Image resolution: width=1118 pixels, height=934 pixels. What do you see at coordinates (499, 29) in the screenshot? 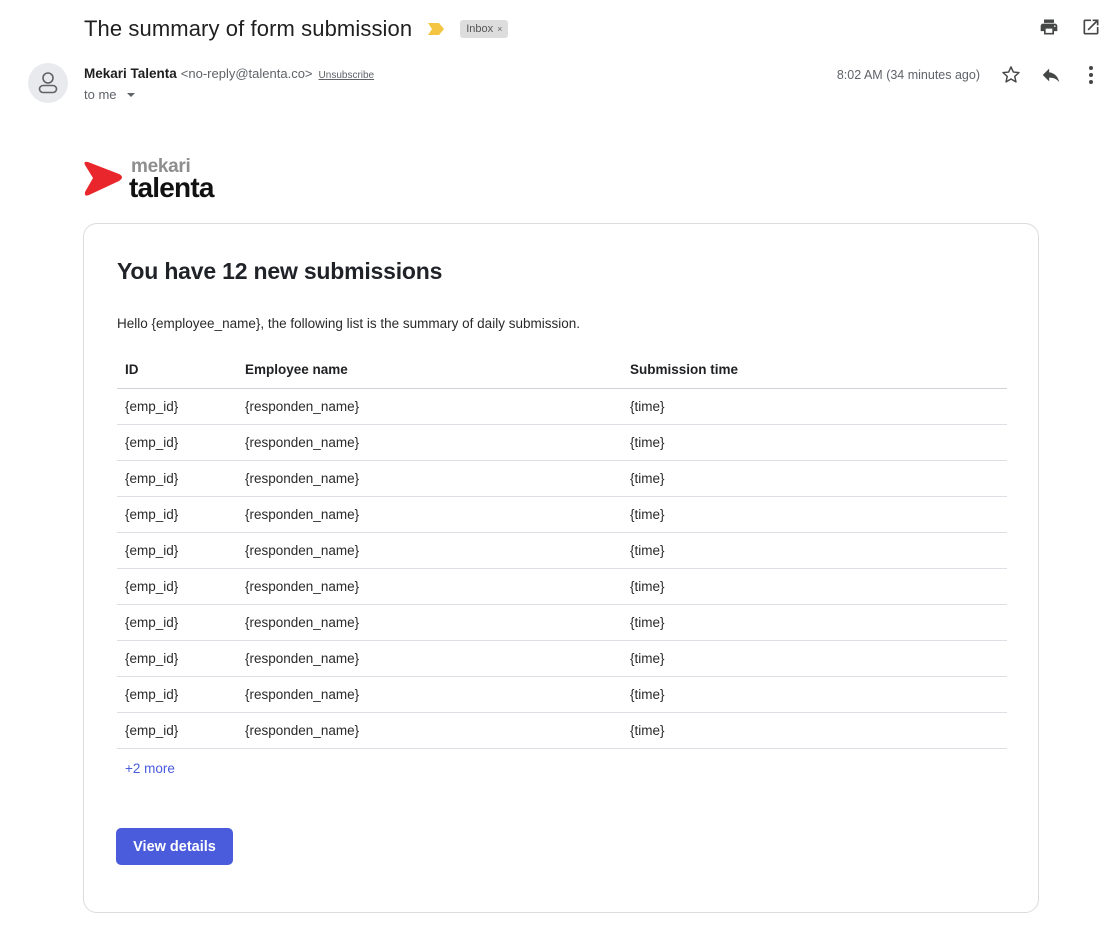
I see `remove-label-icon: ×` at bounding box center [499, 29].